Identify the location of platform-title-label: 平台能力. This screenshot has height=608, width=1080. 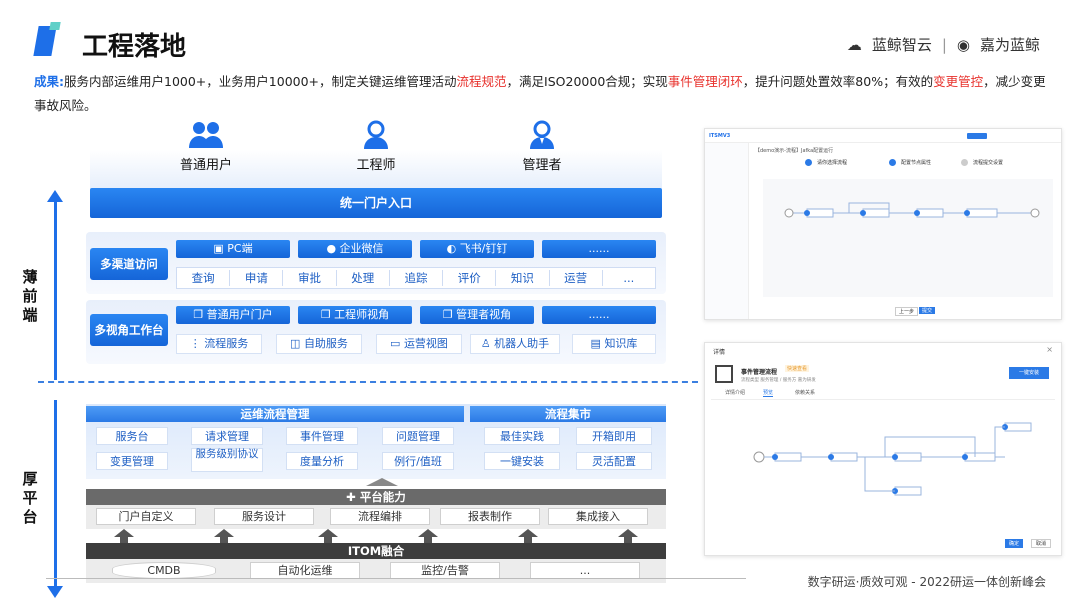
(382, 497).